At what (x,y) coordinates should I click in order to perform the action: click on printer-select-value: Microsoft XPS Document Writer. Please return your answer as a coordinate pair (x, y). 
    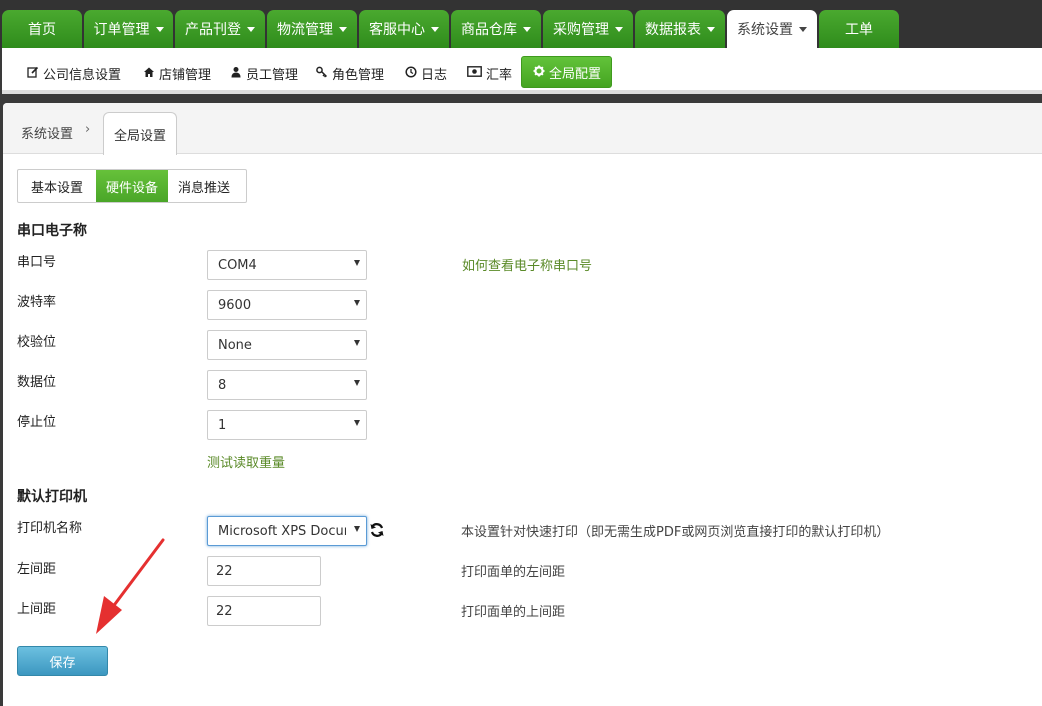
    Looking at the image, I should click on (282, 531).